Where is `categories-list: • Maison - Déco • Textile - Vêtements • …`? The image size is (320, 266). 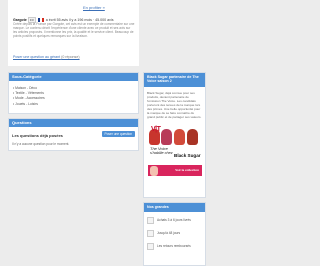
categories-list: • Maison - Déco • Textile - Vêtements • … is located at coordinates (73, 96).